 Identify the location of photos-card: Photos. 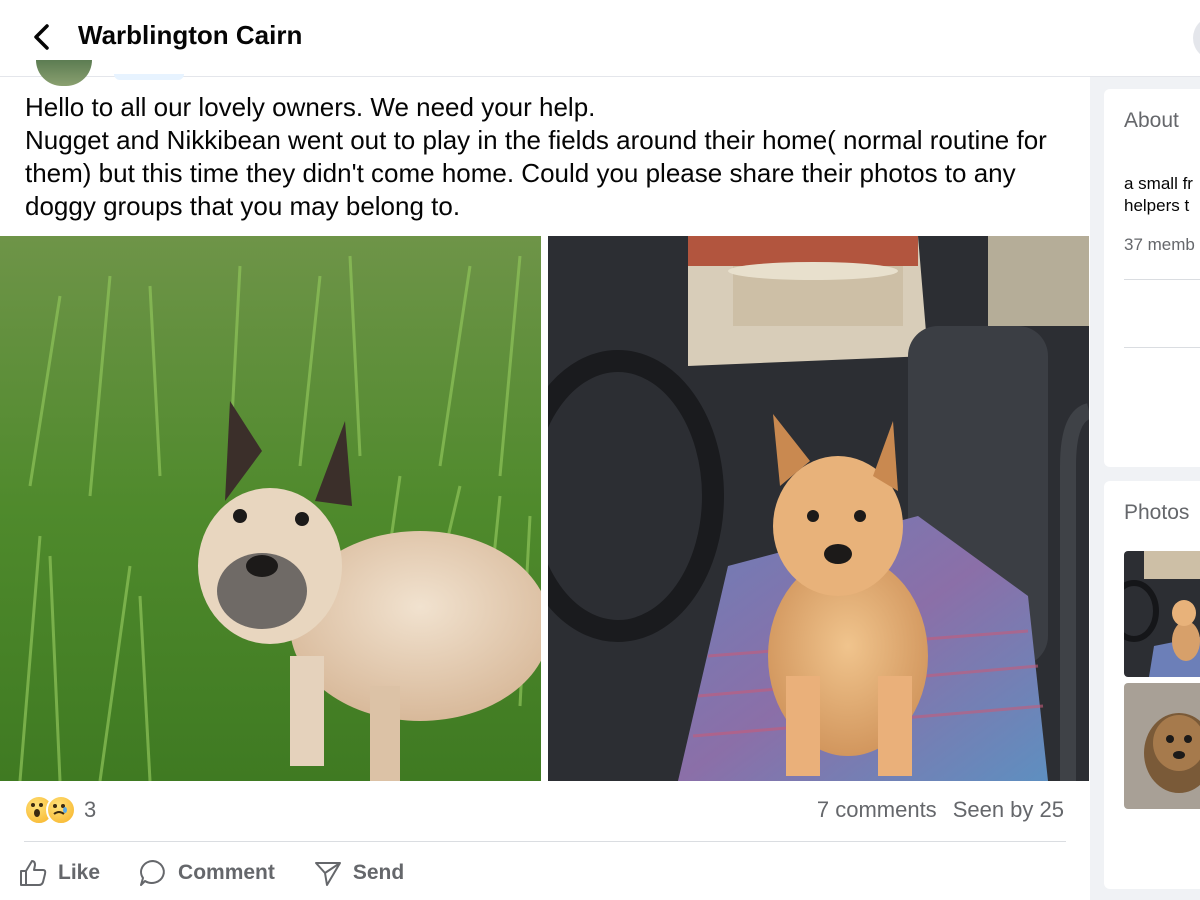
(1152, 685).